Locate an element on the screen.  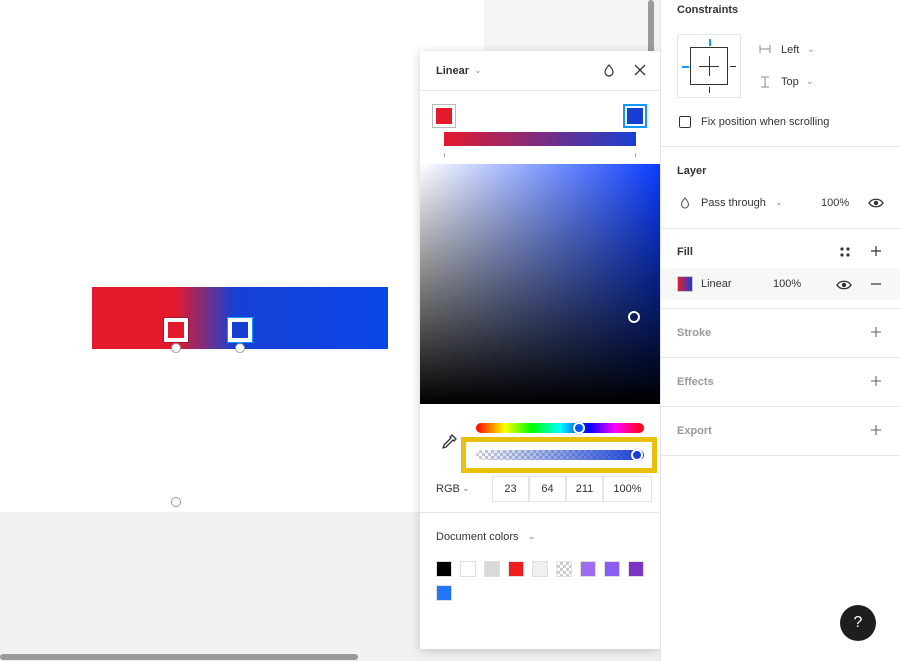
fill-type-label: Linear is located at coordinates (716, 284).